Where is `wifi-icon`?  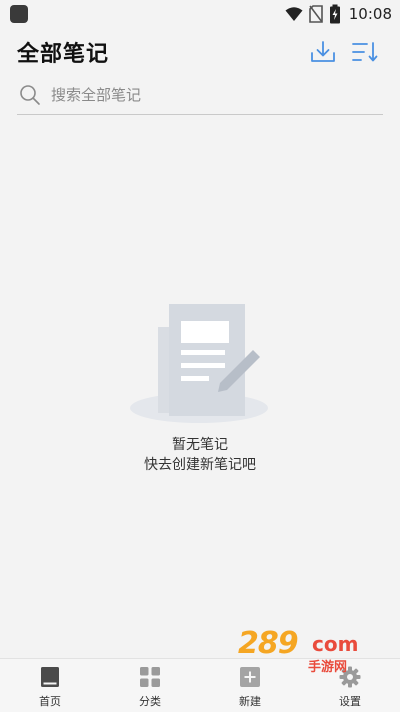
wifi-icon is located at coordinates (294, 14).